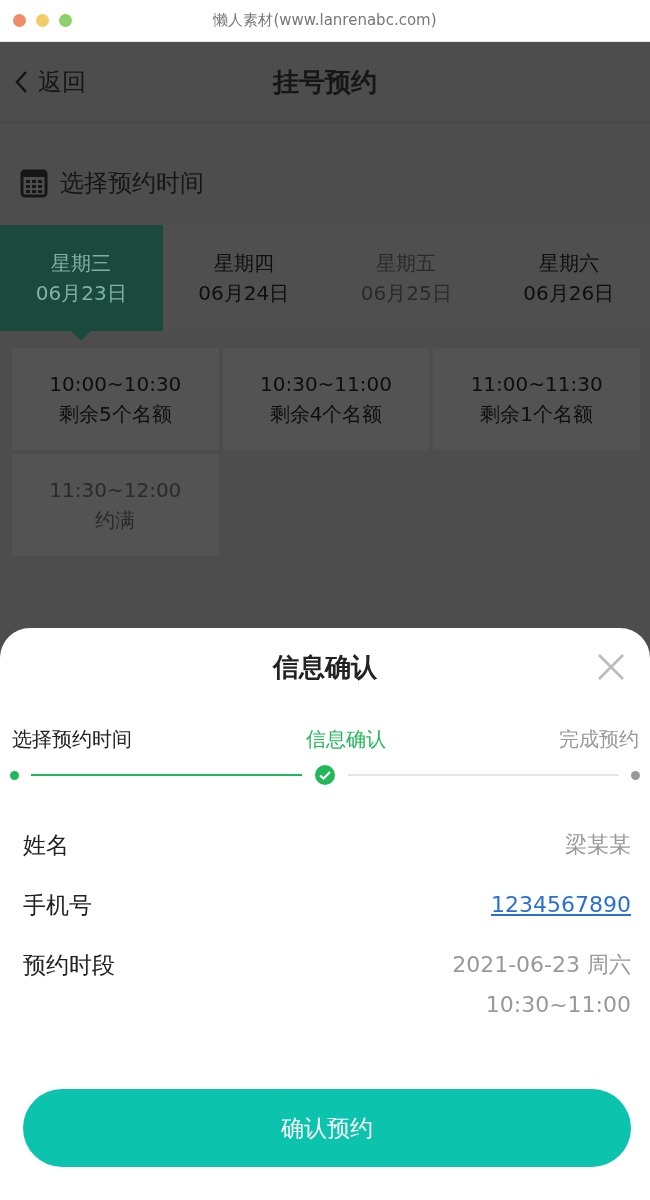 The height and width of the screenshot is (1200, 650). Describe the element at coordinates (57, 905) in the screenshot. I see `field-label: 手机号` at that location.